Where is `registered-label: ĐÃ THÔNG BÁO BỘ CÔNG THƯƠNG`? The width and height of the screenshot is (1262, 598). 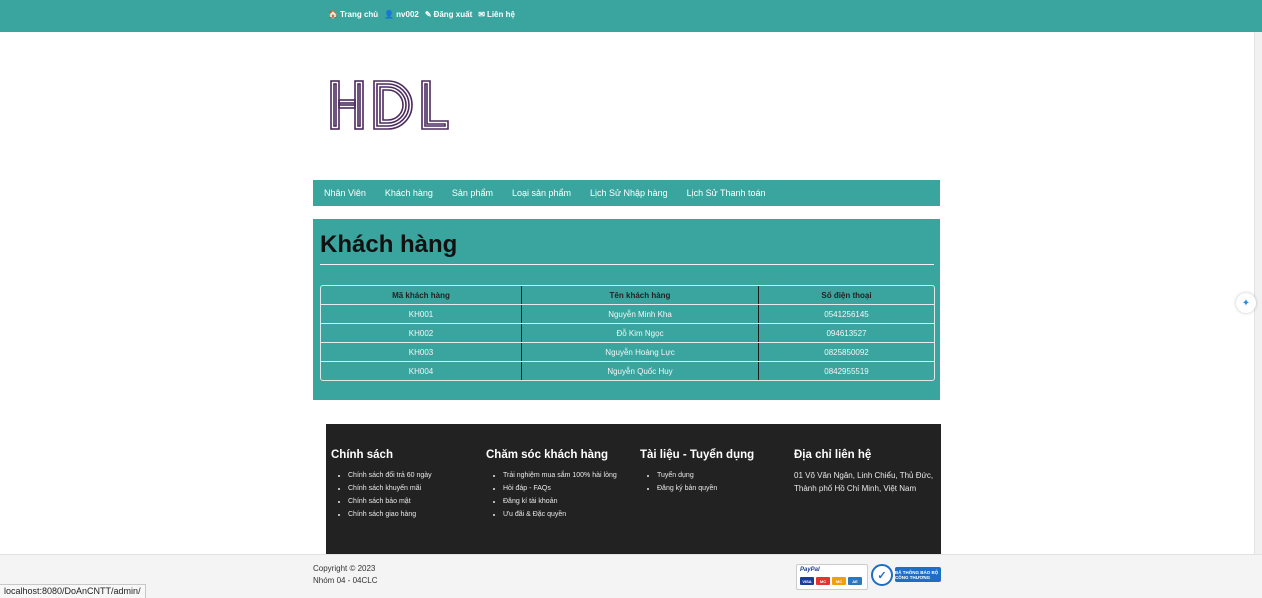
registered-label: ĐÃ THÔNG BÁO BỘ CÔNG THƯƠNG is located at coordinates (918, 574).